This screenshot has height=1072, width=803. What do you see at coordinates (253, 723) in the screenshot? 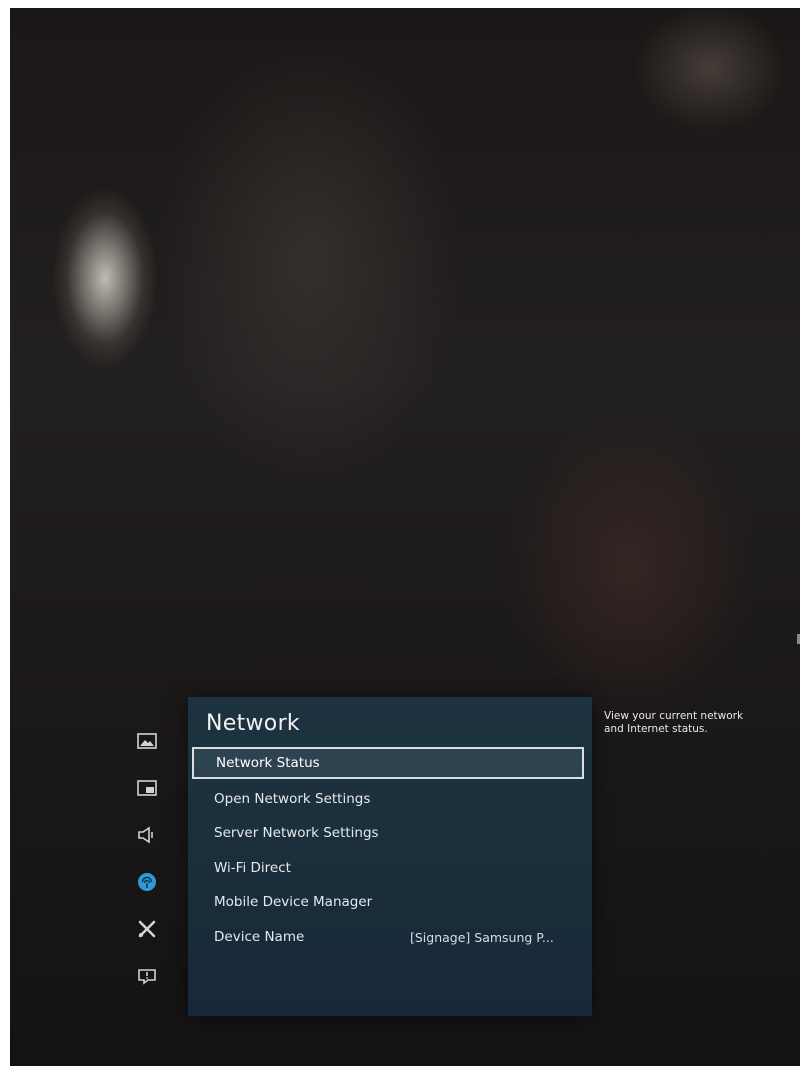
I see `menu-title: Network` at bounding box center [253, 723].